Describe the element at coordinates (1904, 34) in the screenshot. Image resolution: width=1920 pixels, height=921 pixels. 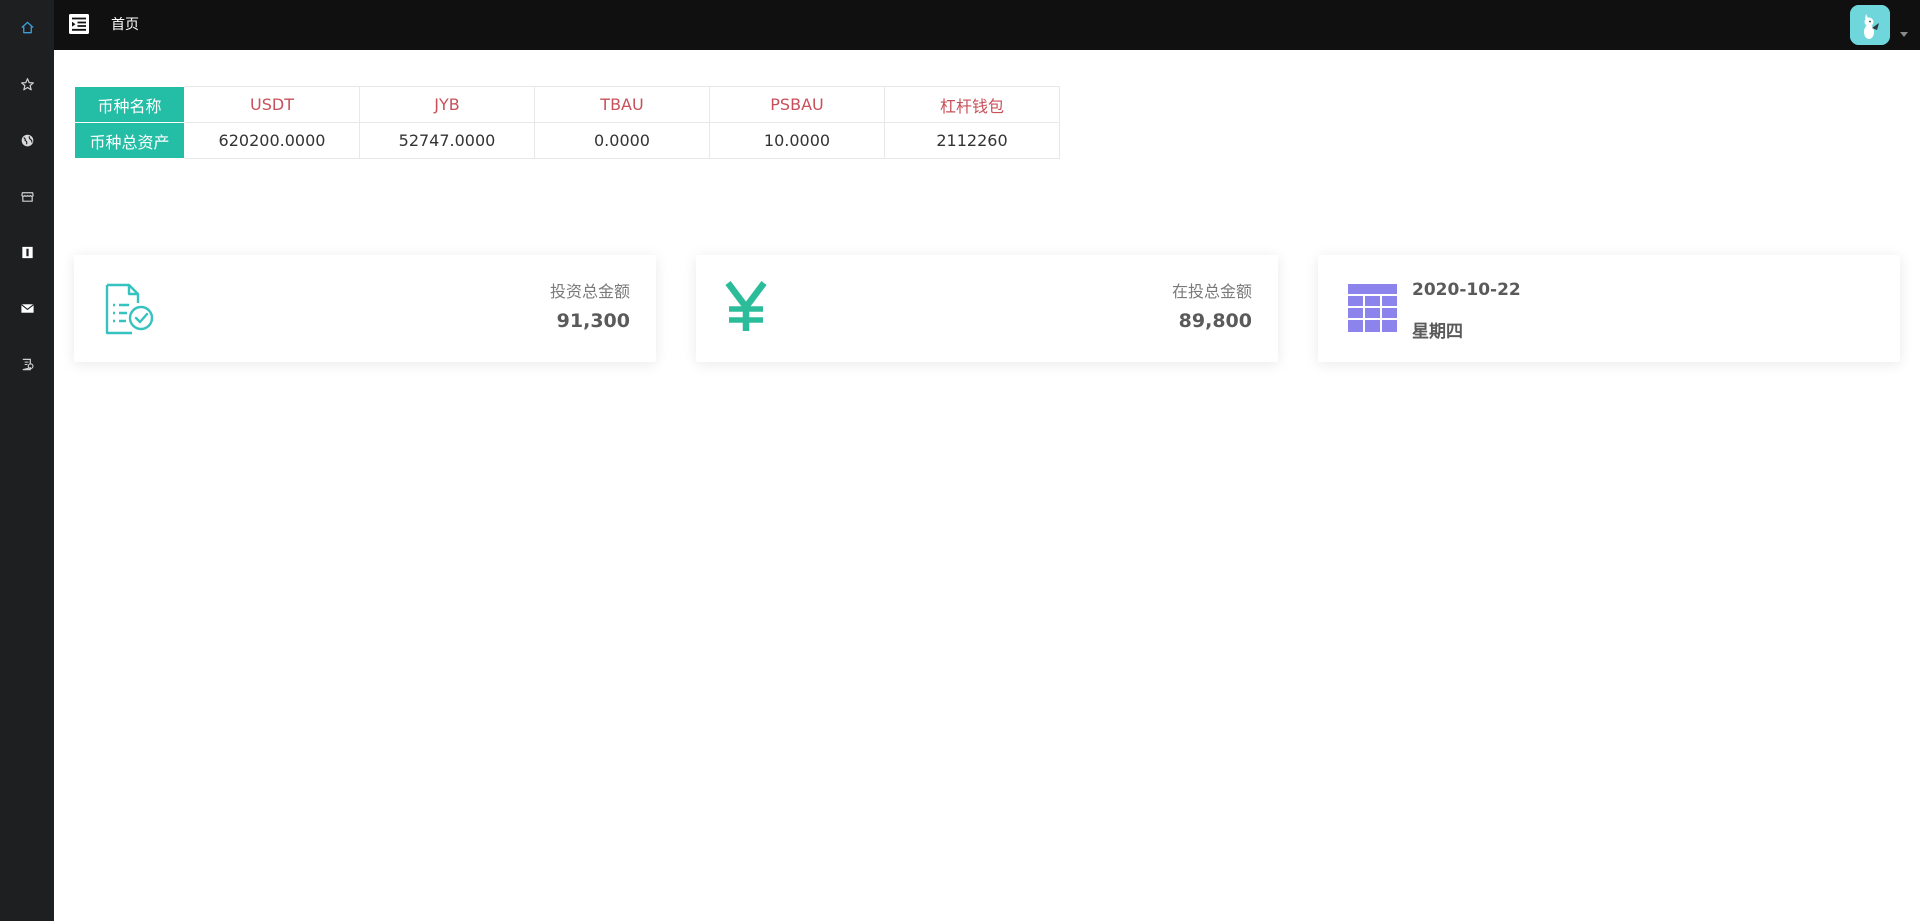
I see `user-menu-caret-icon` at that location.